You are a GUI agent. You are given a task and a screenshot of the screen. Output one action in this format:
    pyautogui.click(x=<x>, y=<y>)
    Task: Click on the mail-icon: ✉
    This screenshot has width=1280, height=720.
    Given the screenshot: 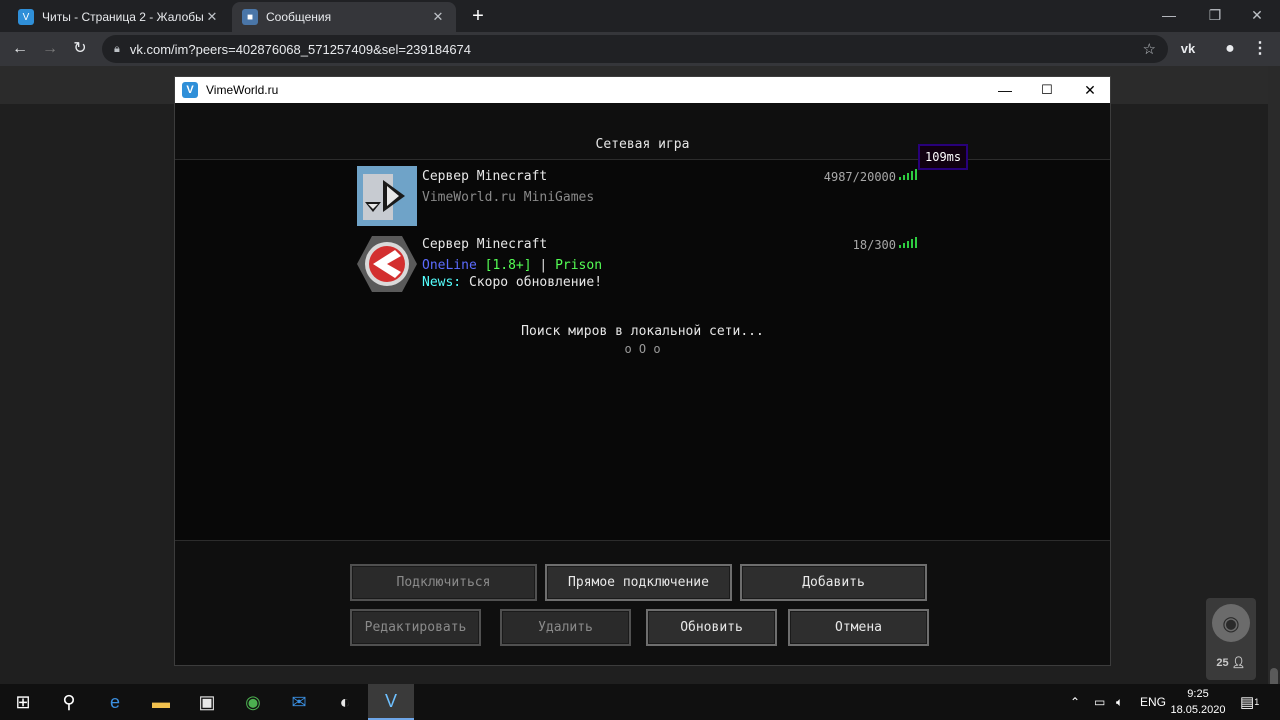 What is the action you would take?
    pyautogui.click(x=299, y=702)
    